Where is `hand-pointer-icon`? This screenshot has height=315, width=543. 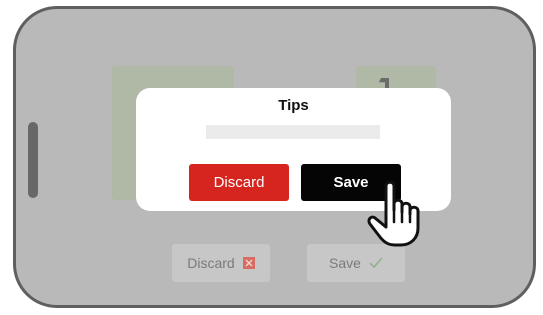
hand-pointer-icon is located at coordinates (393, 213).